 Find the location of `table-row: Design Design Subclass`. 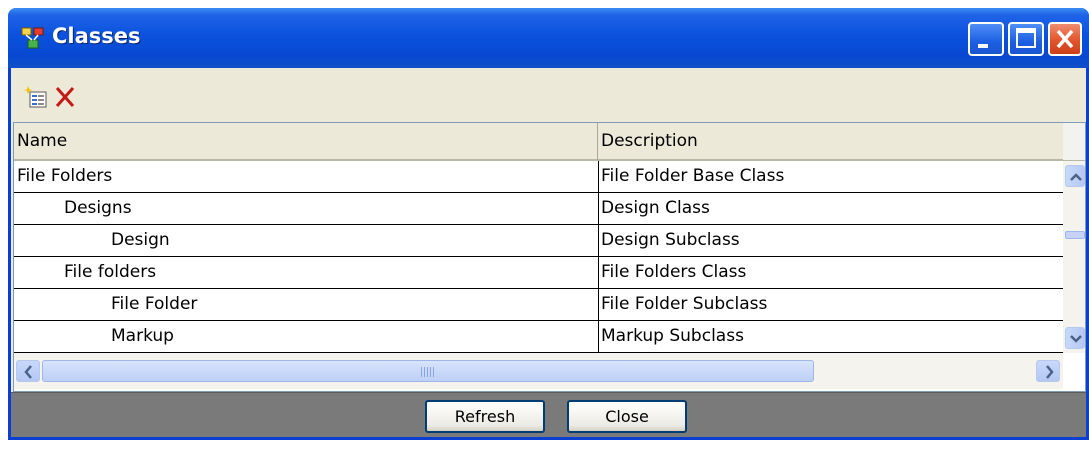

table-row: Design Design Subclass is located at coordinates (538, 241).